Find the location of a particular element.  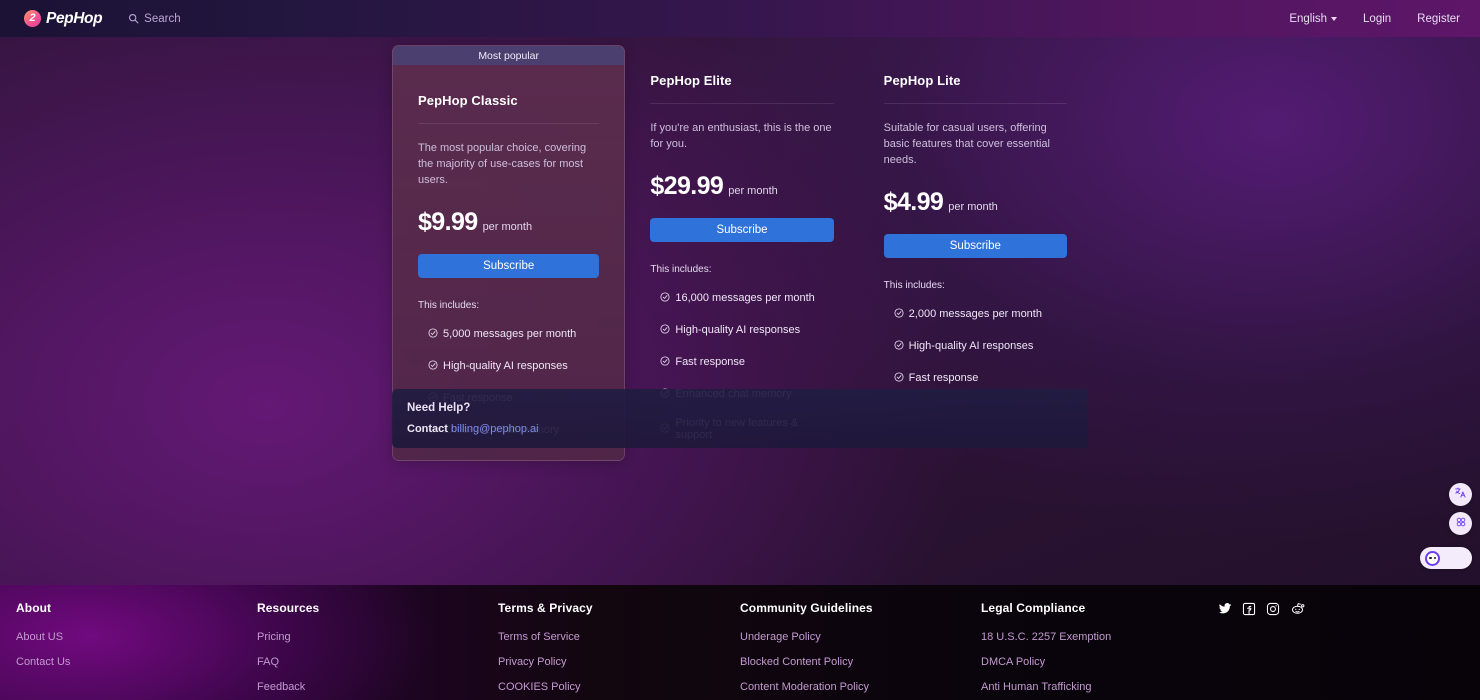

footer-column-title: Legal Compliance is located at coordinates (1033, 608).